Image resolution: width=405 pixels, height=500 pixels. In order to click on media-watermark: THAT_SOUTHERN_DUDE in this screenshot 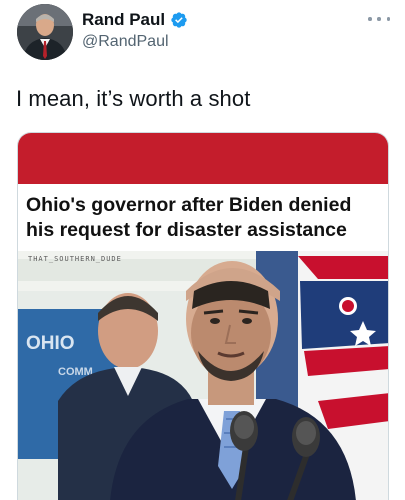, I will do `click(75, 259)`.